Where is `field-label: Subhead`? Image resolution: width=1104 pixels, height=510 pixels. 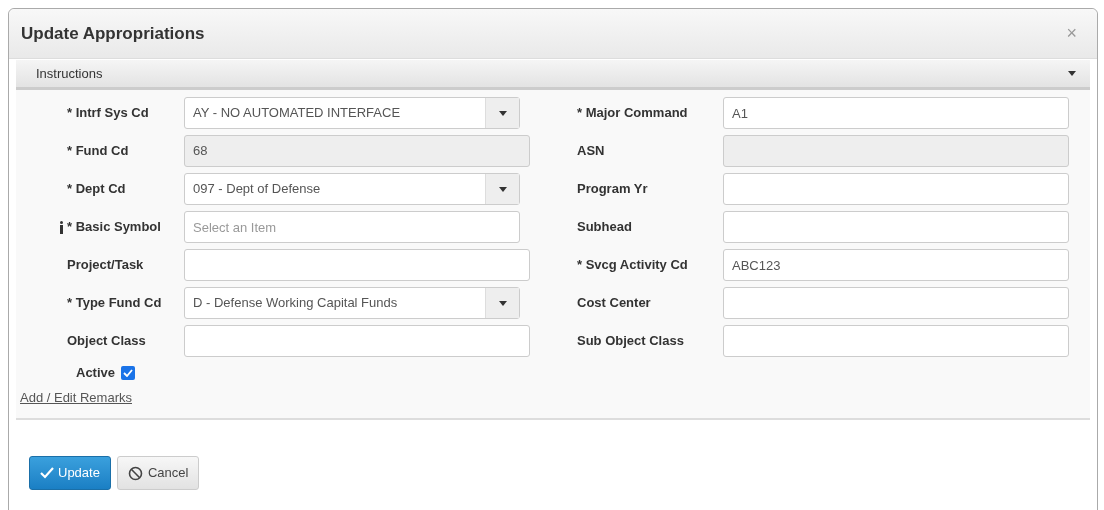 field-label: Subhead is located at coordinates (604, 227).